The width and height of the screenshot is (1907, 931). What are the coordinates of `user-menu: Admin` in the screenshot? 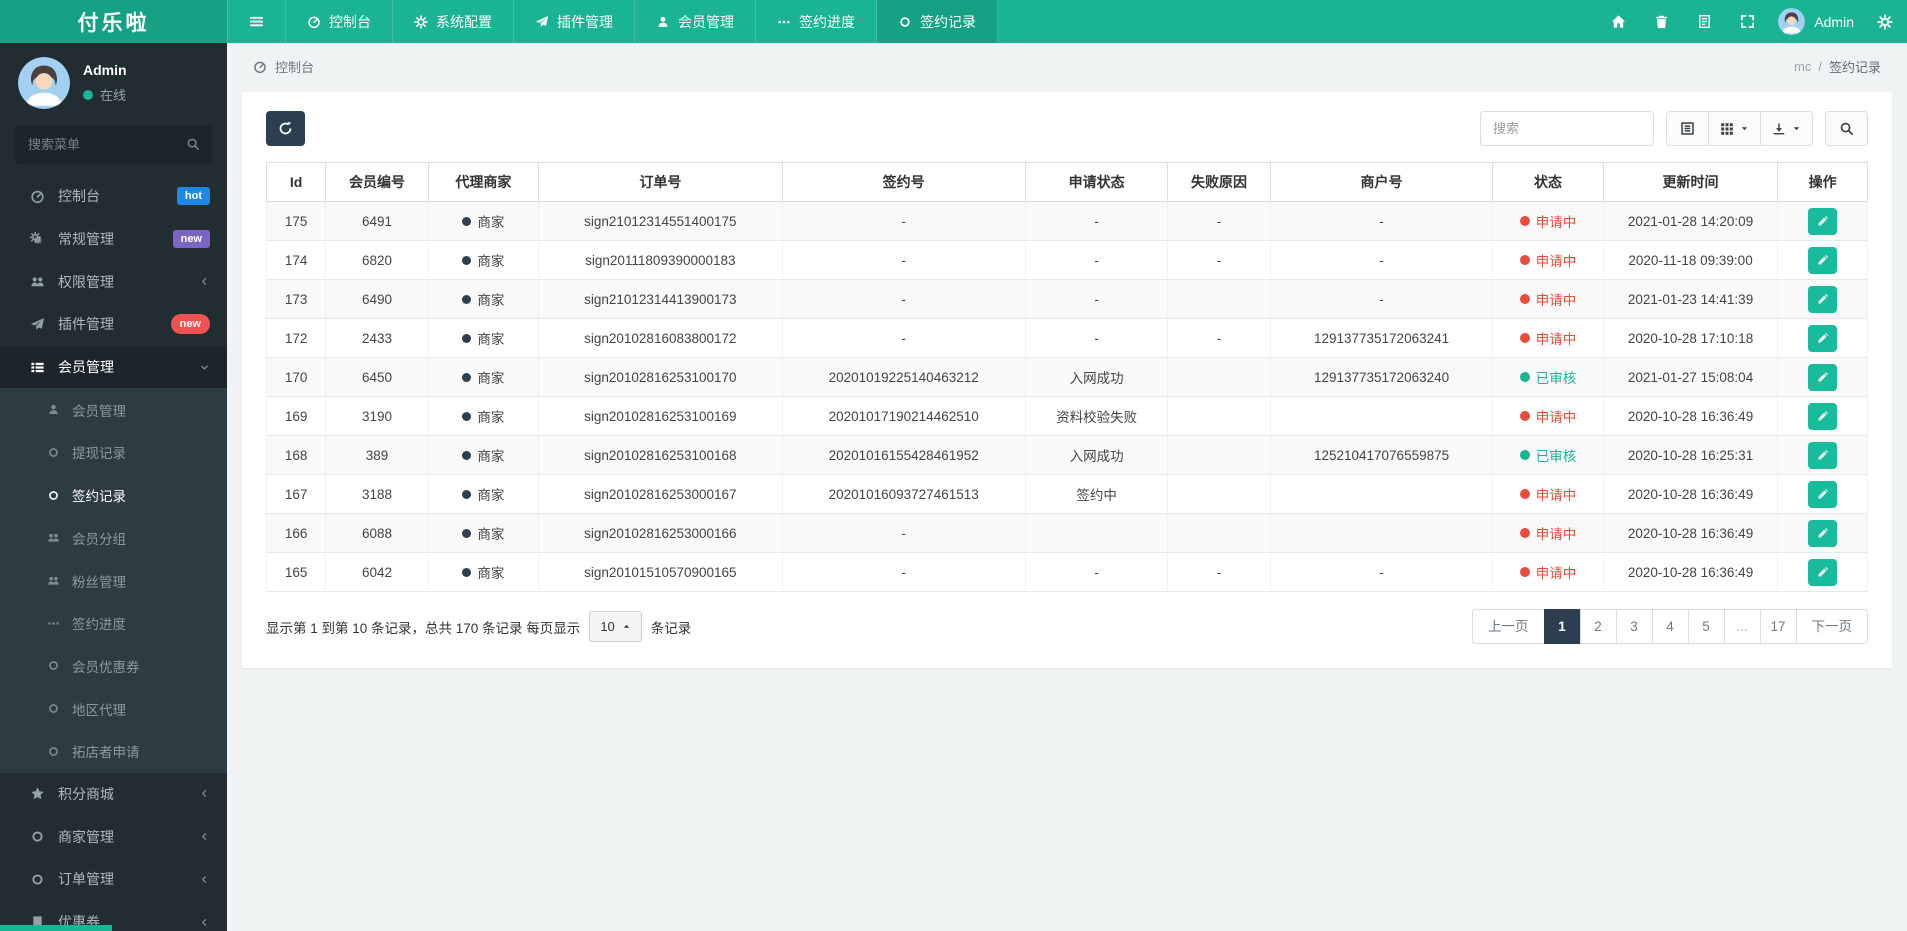 It's located at (1816, 21).